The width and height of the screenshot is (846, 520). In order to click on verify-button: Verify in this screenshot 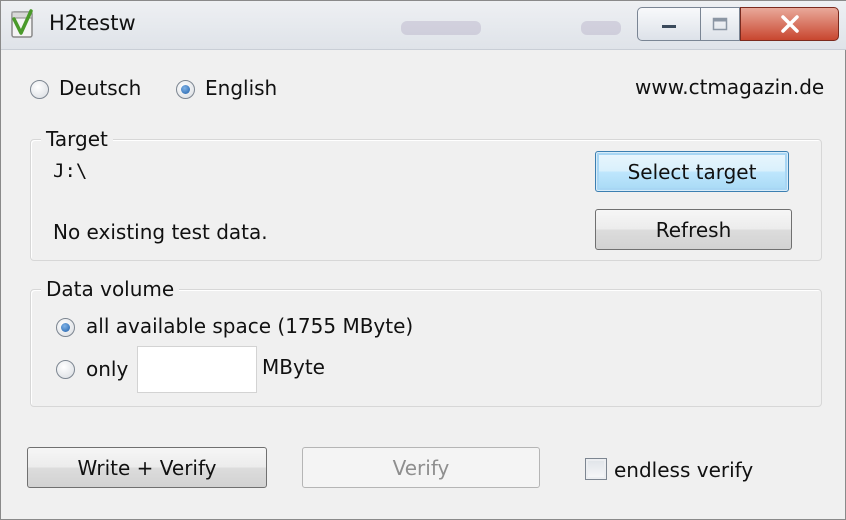, I will do `click(421, 467)`.